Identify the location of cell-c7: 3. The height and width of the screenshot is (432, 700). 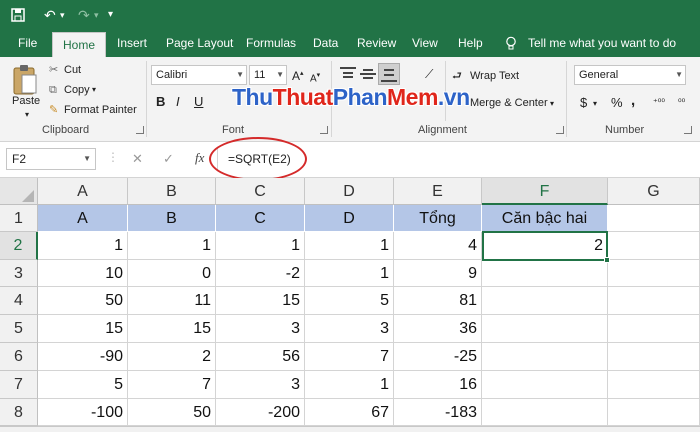
(260, 385).